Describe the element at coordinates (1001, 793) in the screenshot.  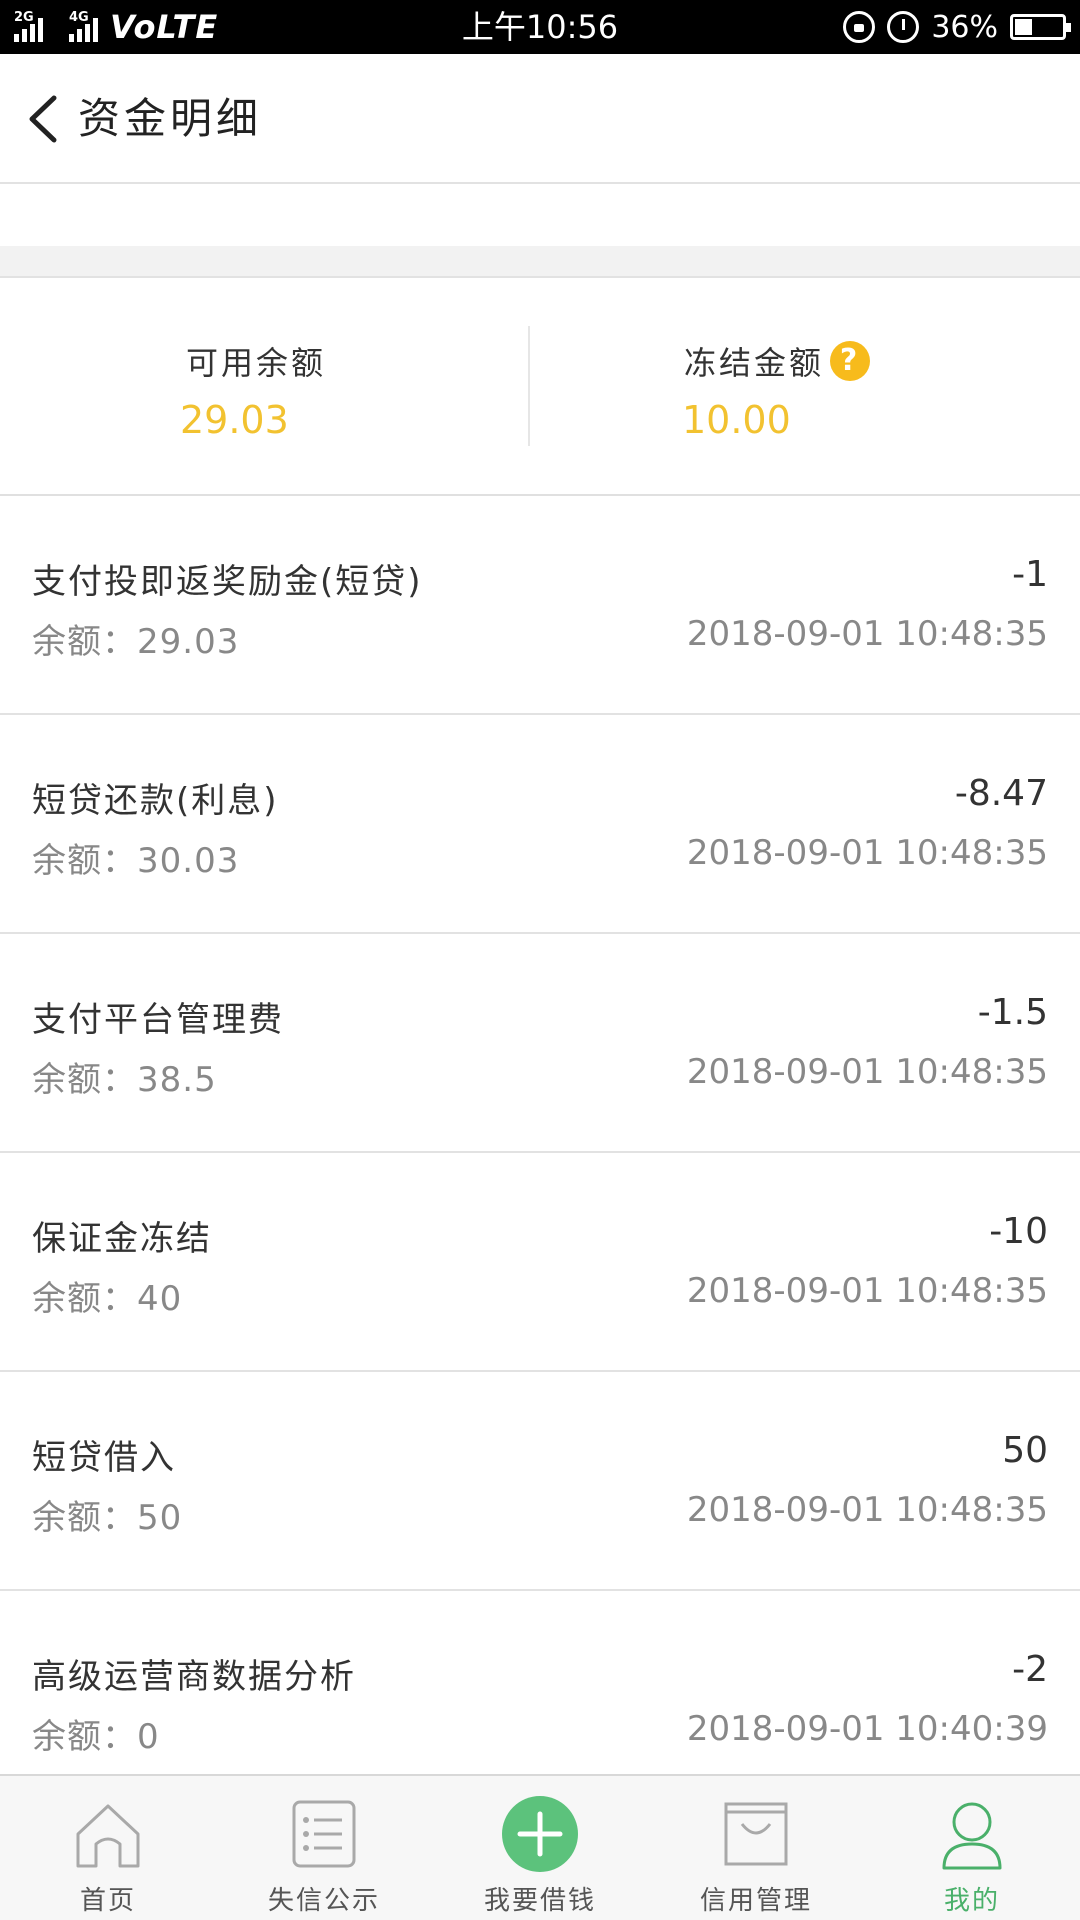
I see `transaction-amount: -8.47` at that location.